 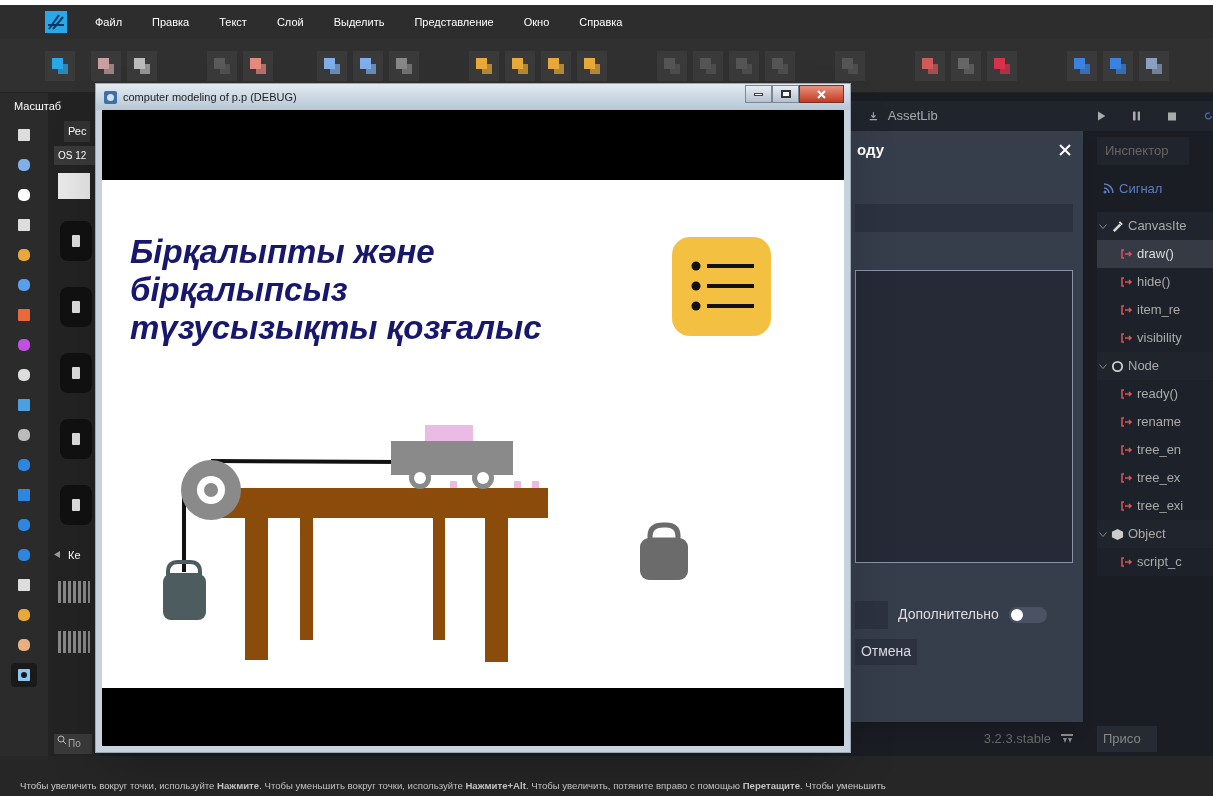 What do you see at coordinates (171, 22) in the screenshot?
I see `menu-item: Правка` at bounding box center [171, 22].